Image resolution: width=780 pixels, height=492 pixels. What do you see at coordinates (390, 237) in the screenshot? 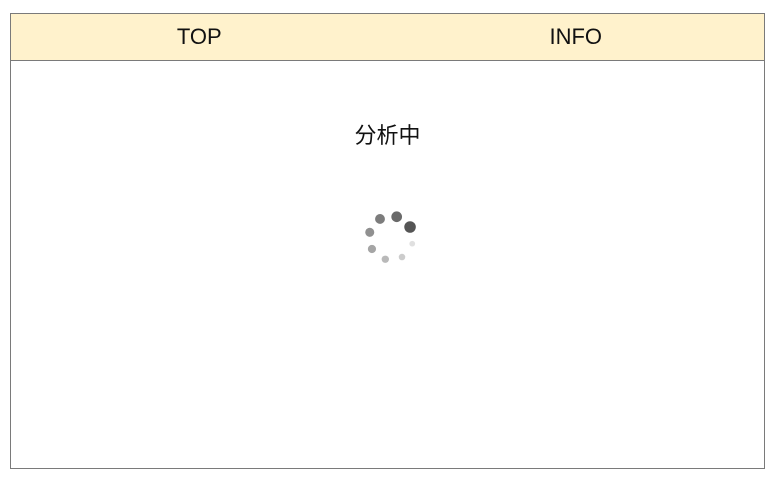
I see `loading-spinner-icon` at bounding box center [390, 237].